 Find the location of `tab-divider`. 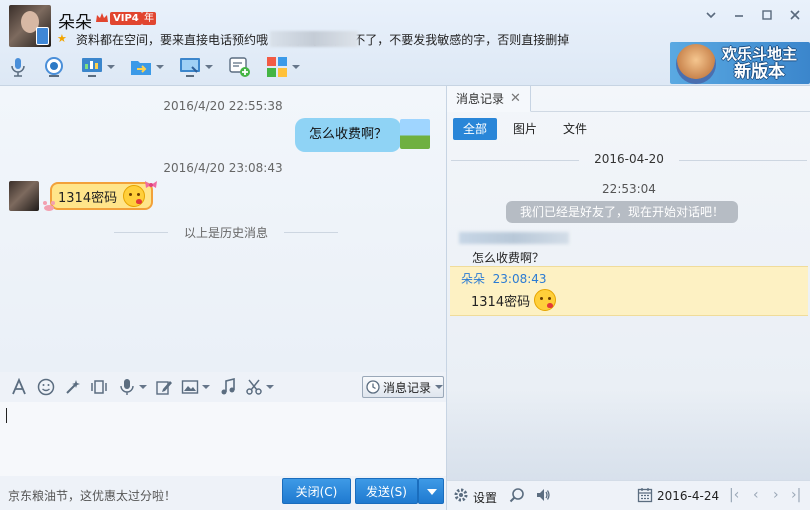

tab-divider is located at coordinates (670, 111).